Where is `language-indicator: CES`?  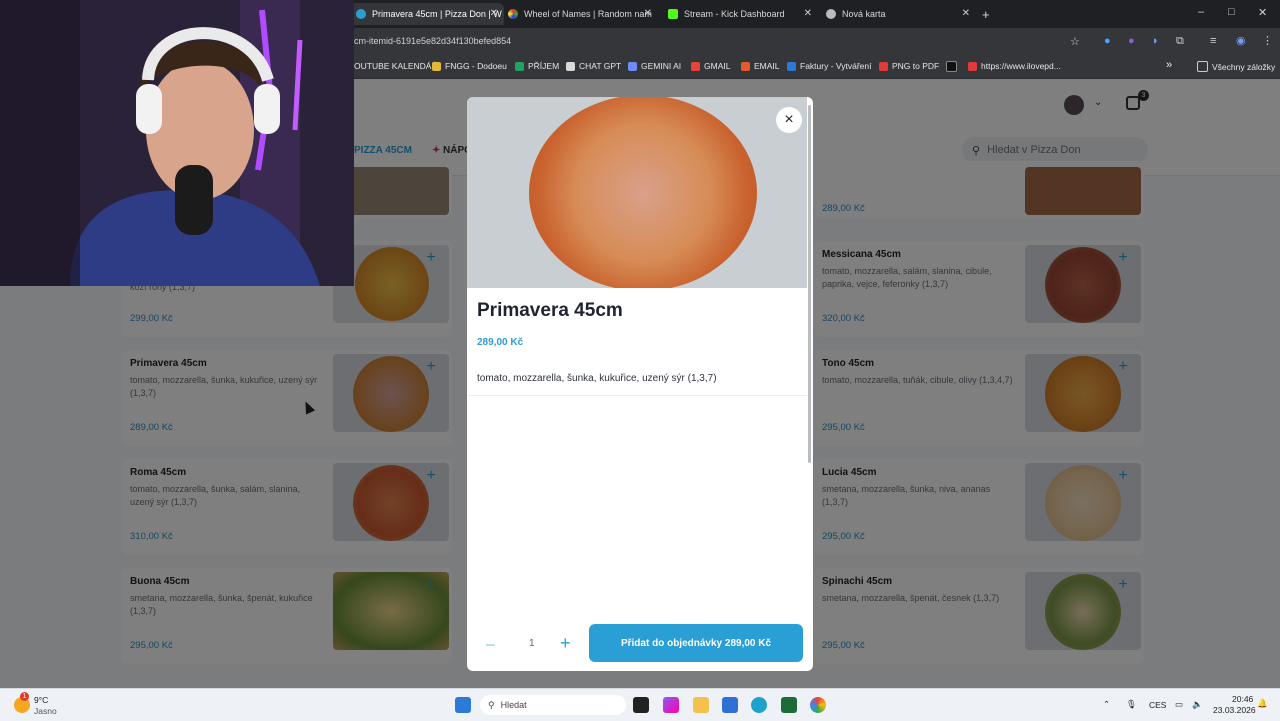
language-indicator: CES is located at coordinates (1157, 705).